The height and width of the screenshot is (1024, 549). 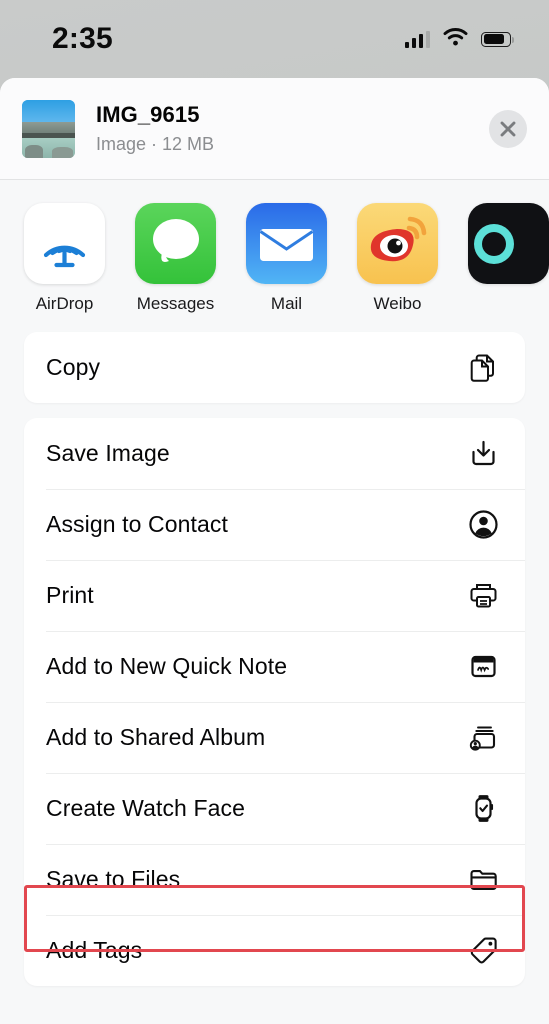 I want to click on action-row-add-tags: Add Tags, so click(x=274, y=950).